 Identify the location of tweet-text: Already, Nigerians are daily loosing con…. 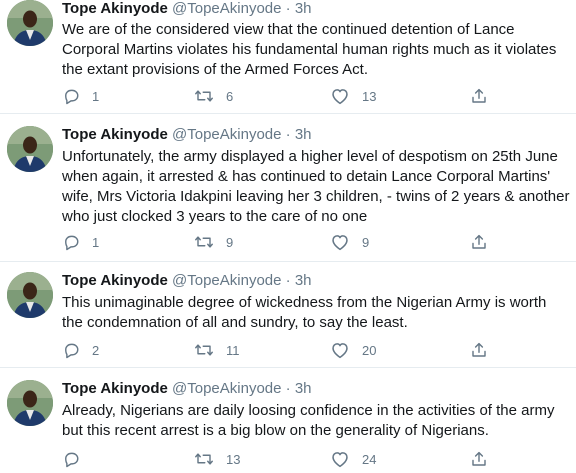
(316, 421).